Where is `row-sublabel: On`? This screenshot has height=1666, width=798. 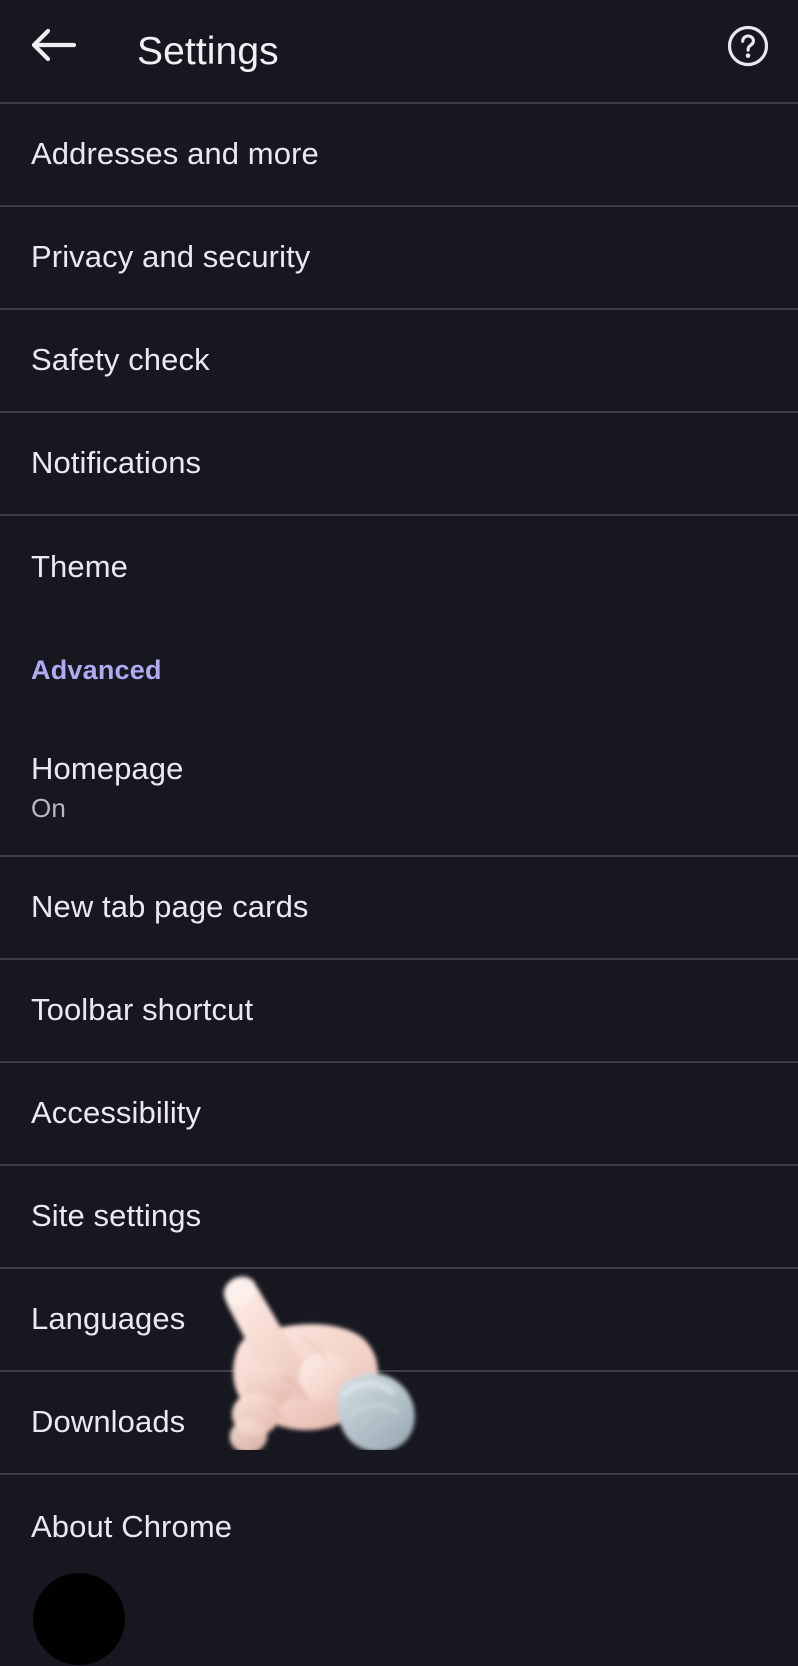 row-sublabel: On is located at coordinates (48, 808).